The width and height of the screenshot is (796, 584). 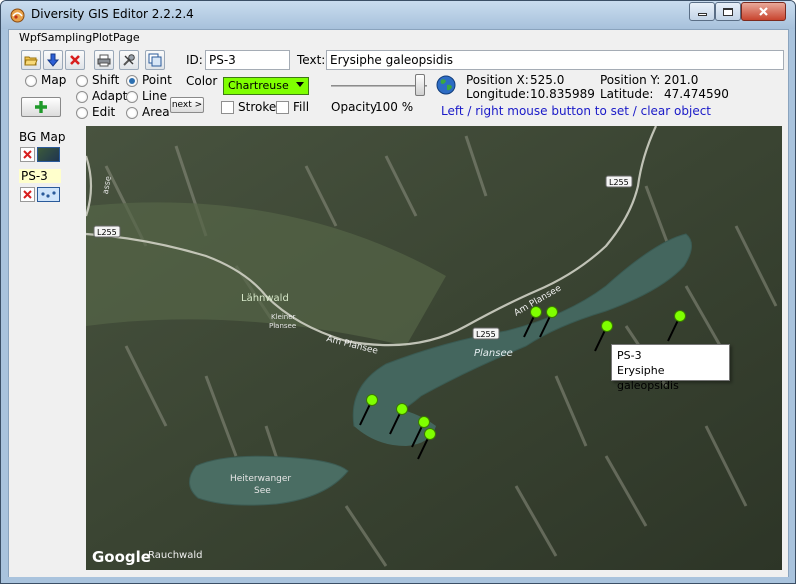 I want to click on remove-ps3-layer-button, so click(x=27, y=194).